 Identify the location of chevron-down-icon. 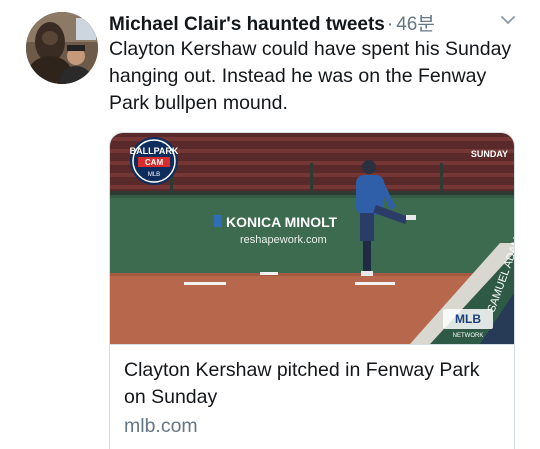
(508, 20).